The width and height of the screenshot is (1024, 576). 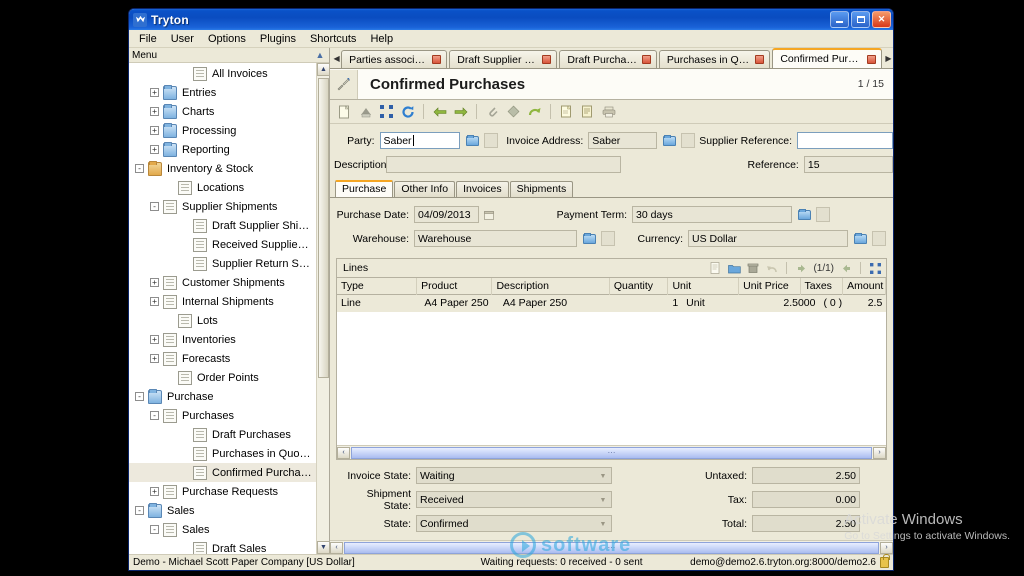 I want to click on sidebar-item-purchase-requests: + Purchase Requests, so click(x=222, y=491).